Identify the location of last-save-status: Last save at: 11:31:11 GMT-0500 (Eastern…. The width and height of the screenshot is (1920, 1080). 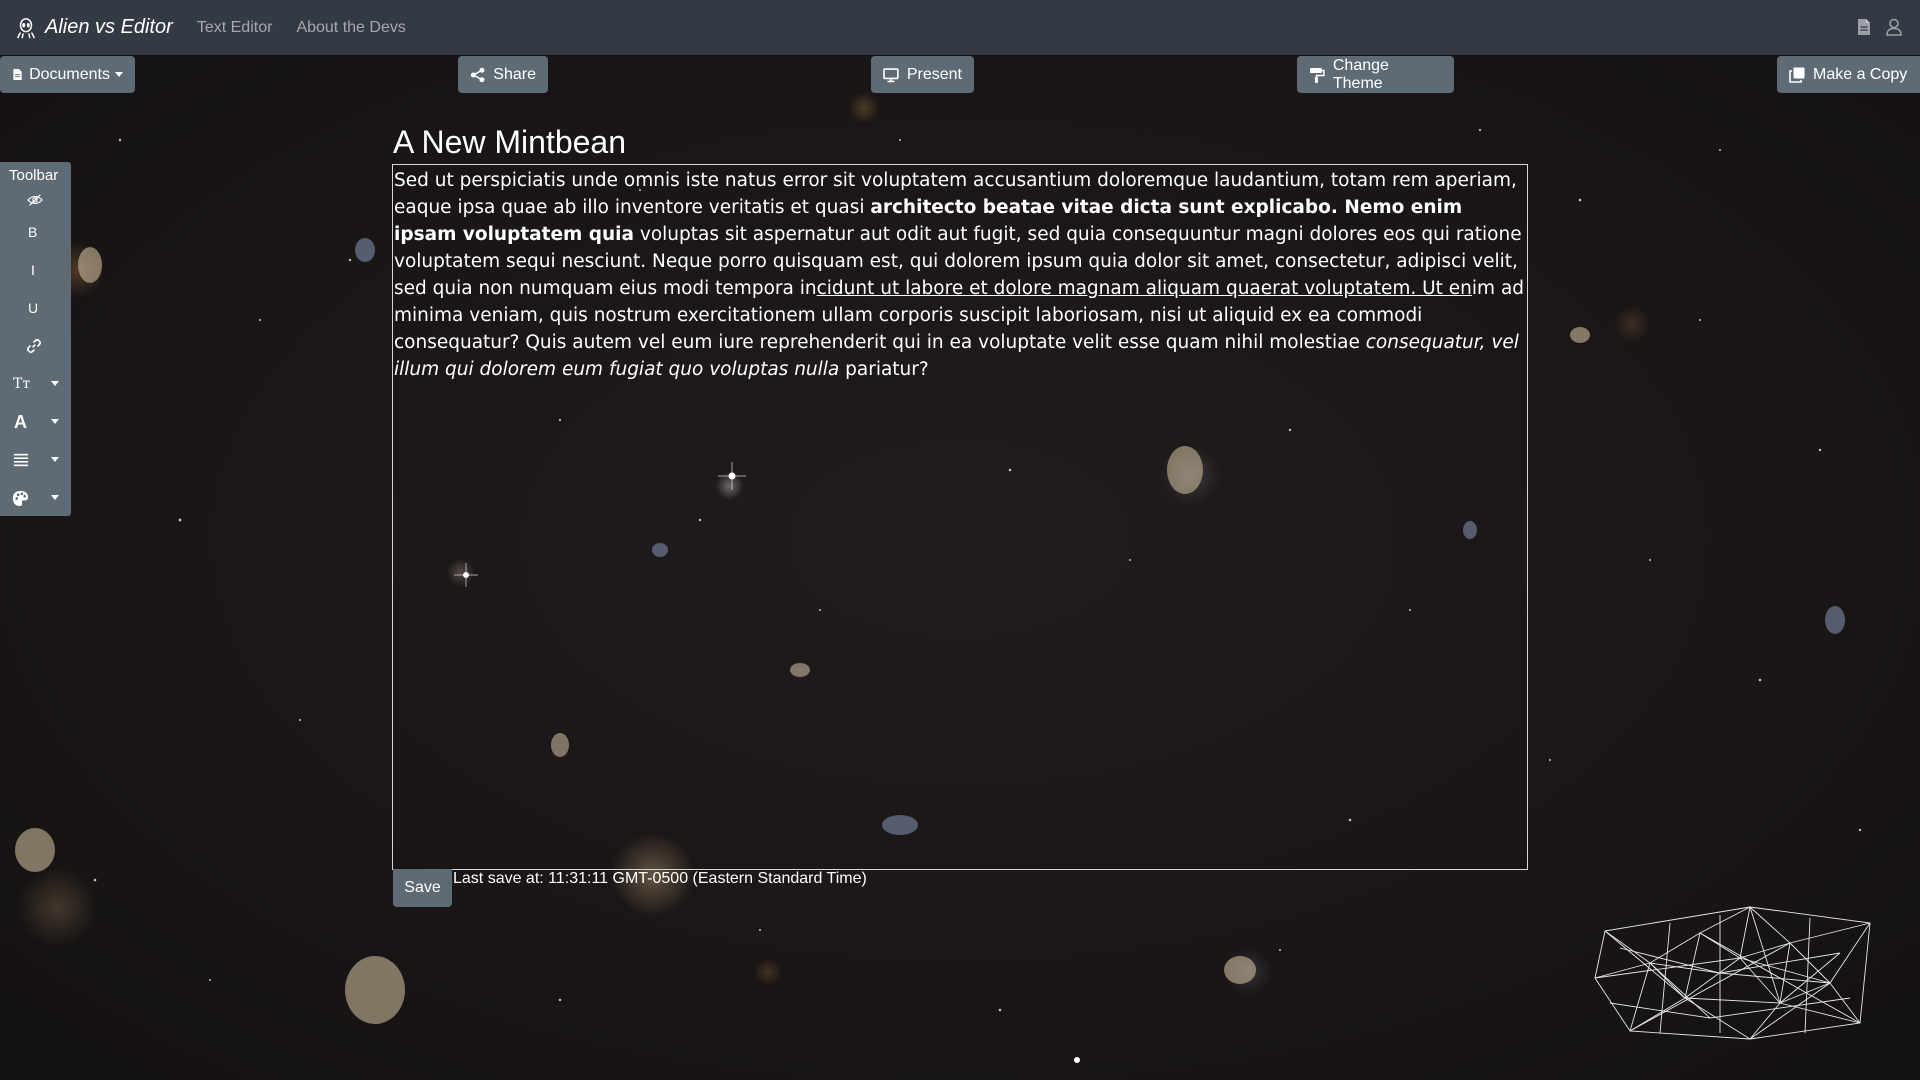
(660, 878).